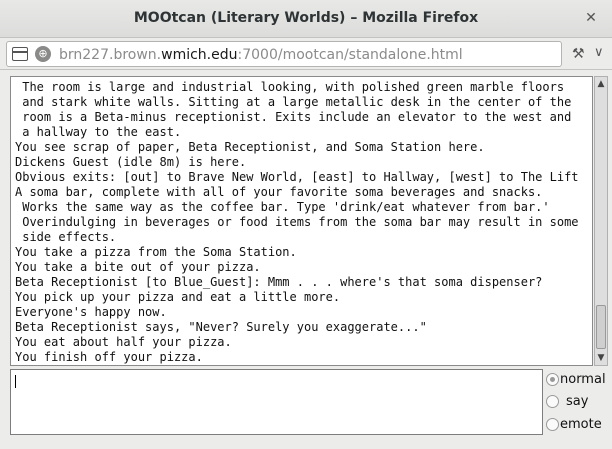 The width and height of the screenshot is (612, 449). What do you see at coordinates (98, 132) in the screenshot?
I see `output-line: a hallway to the east.` at bounding box center [98, 132].